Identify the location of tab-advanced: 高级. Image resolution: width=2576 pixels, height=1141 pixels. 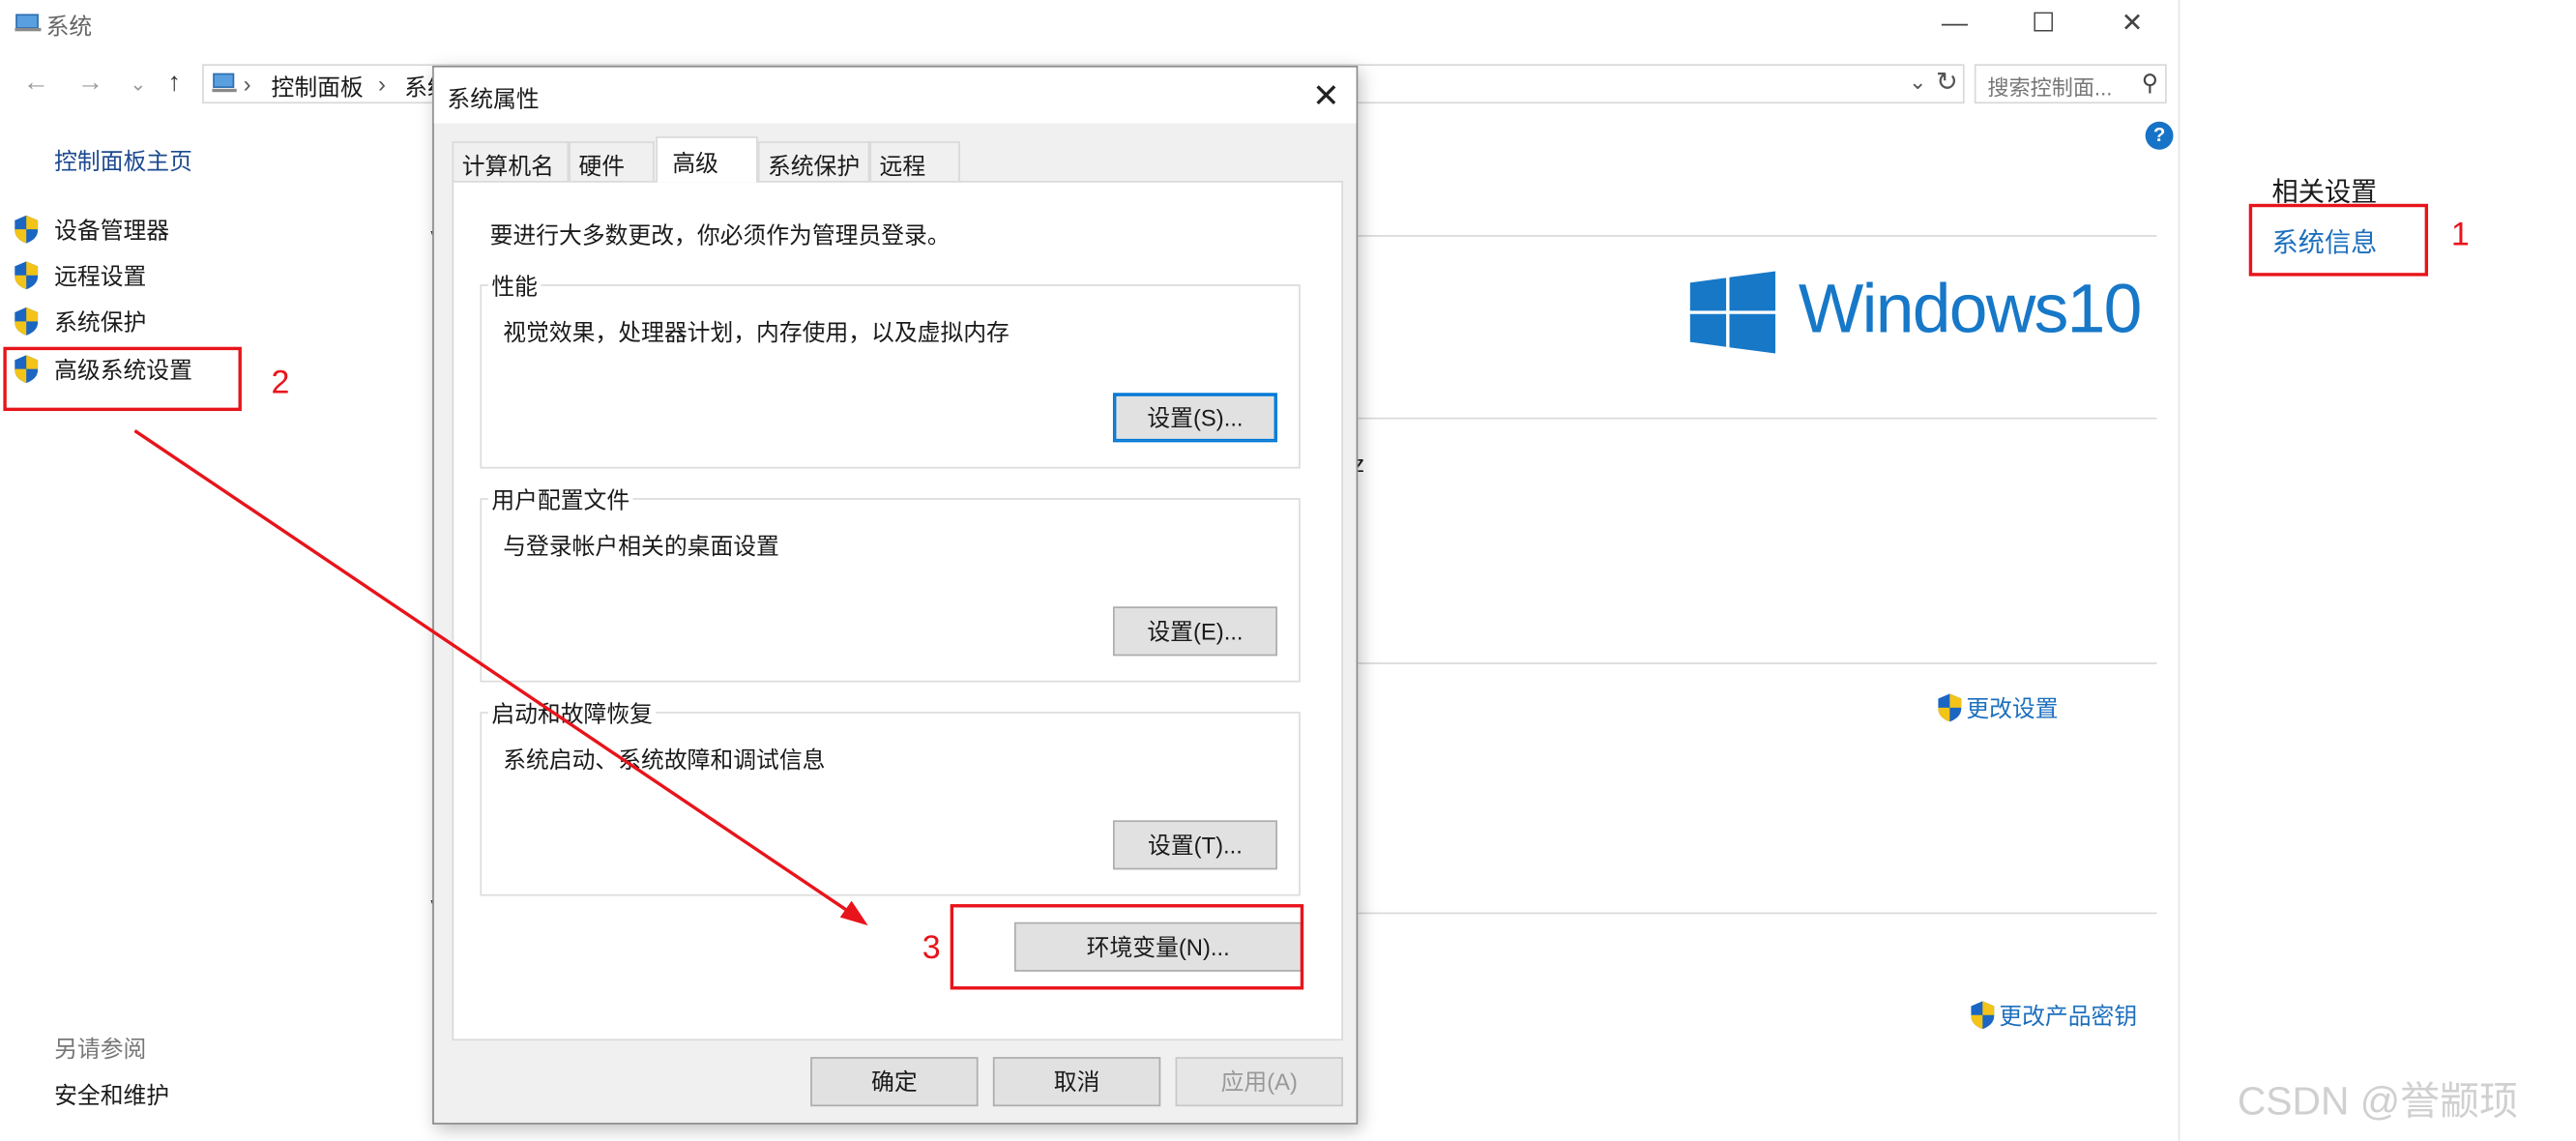
(707, 159).